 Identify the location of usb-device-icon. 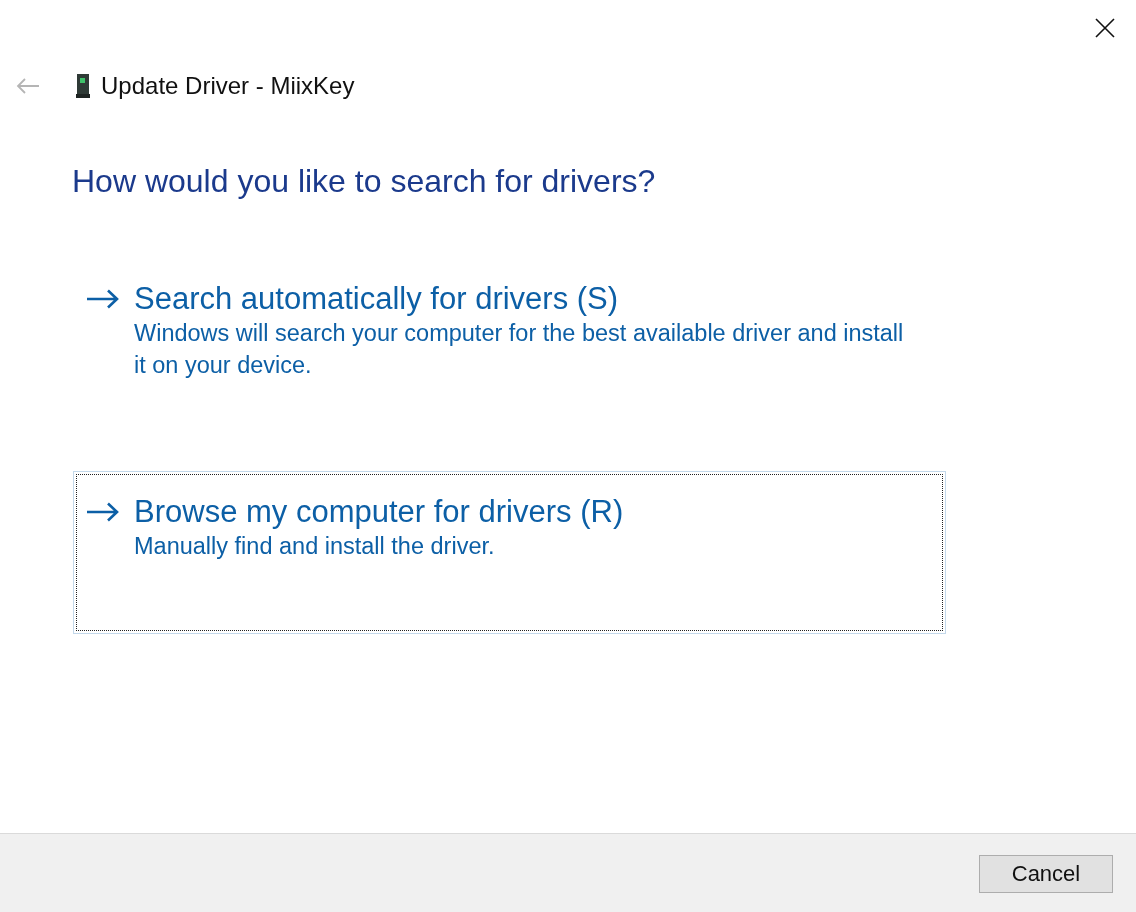
(83, 86).